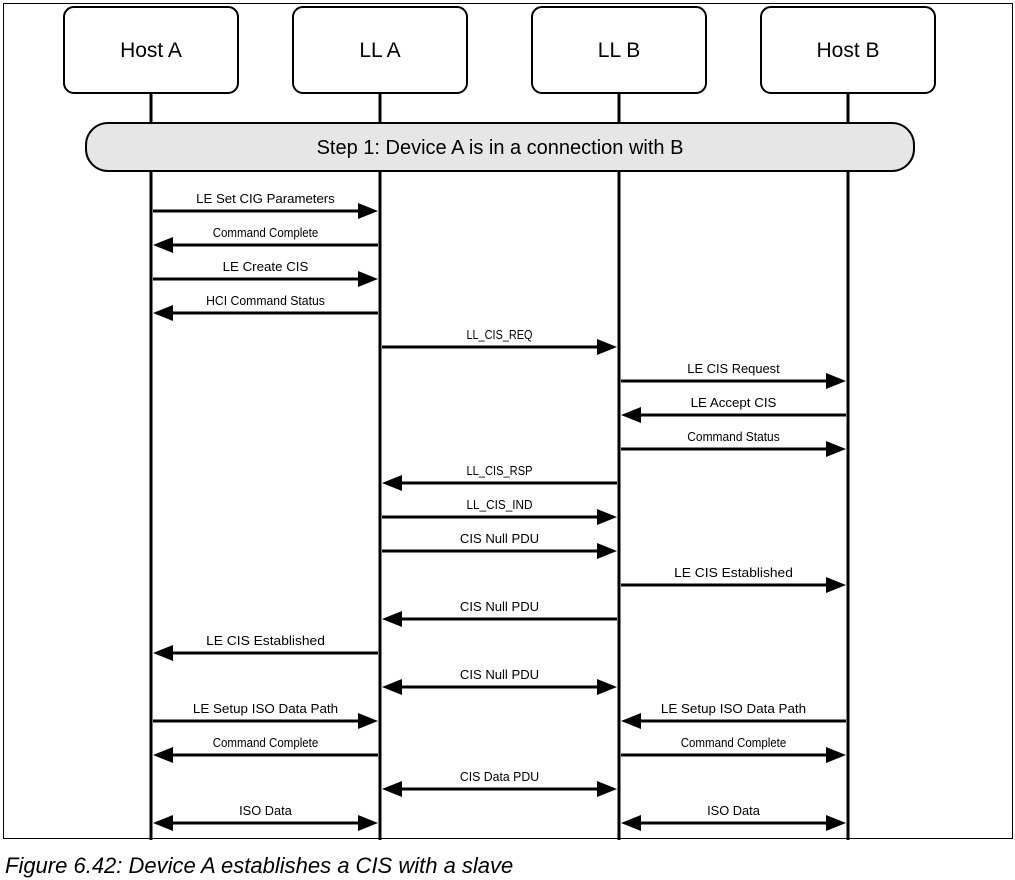  Describe the element at coordinates (265, 198) in the screenshot. I see `message-label: LE Set CIG Parameters` at that location.